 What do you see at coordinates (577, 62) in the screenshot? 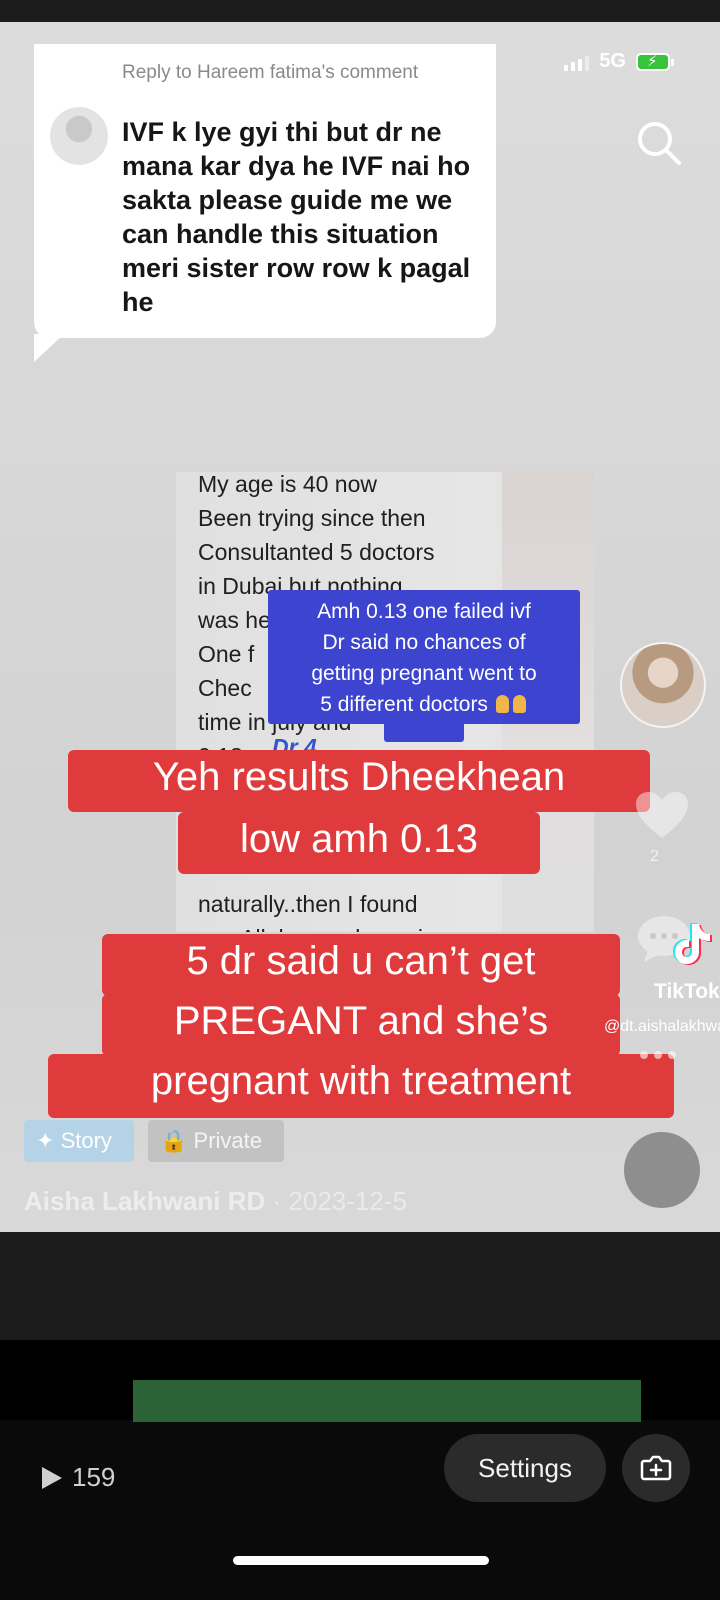
I see `signal-icon` at bounding box center [577, 62].